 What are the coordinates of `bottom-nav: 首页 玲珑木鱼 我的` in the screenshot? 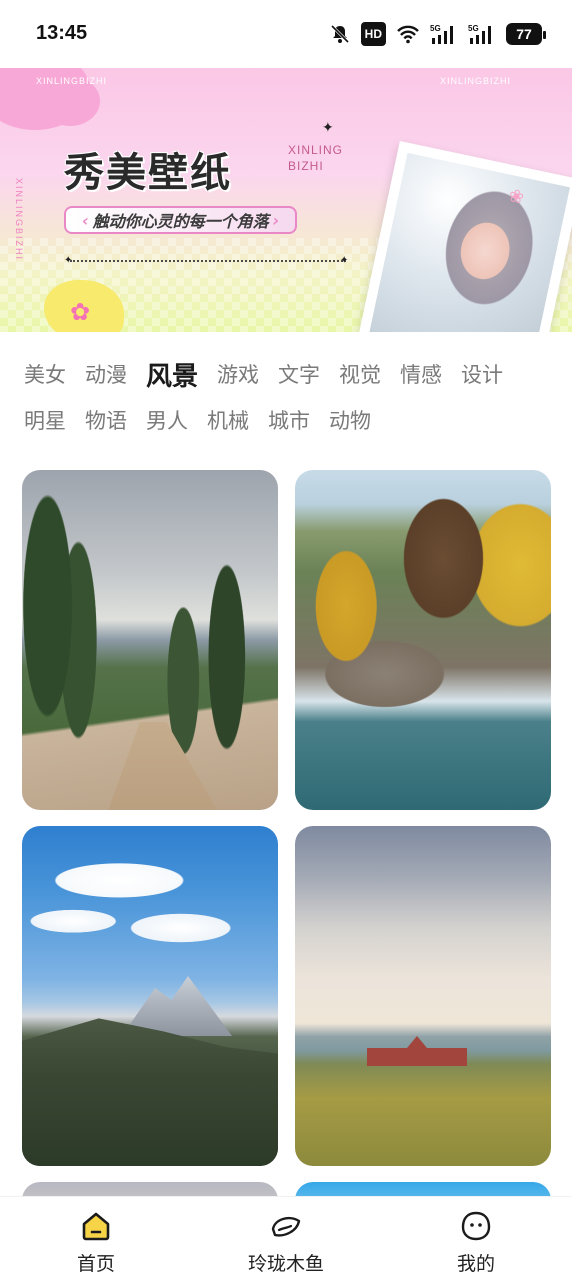 It's located at (286, 1237).